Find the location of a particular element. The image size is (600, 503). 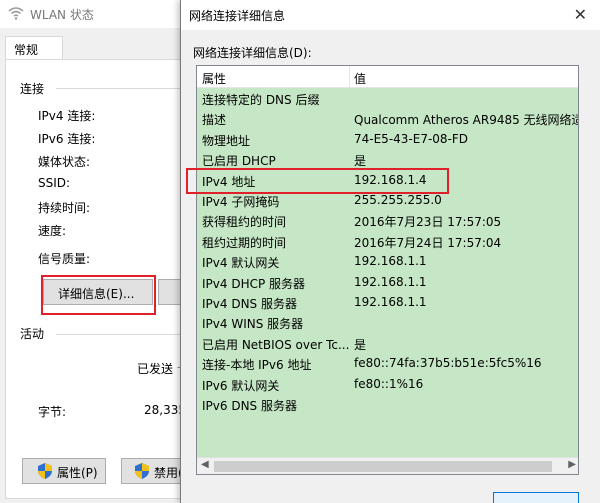

ipv6-connectivity-label: IPv6 连接: is located at coordinates (67, 139).